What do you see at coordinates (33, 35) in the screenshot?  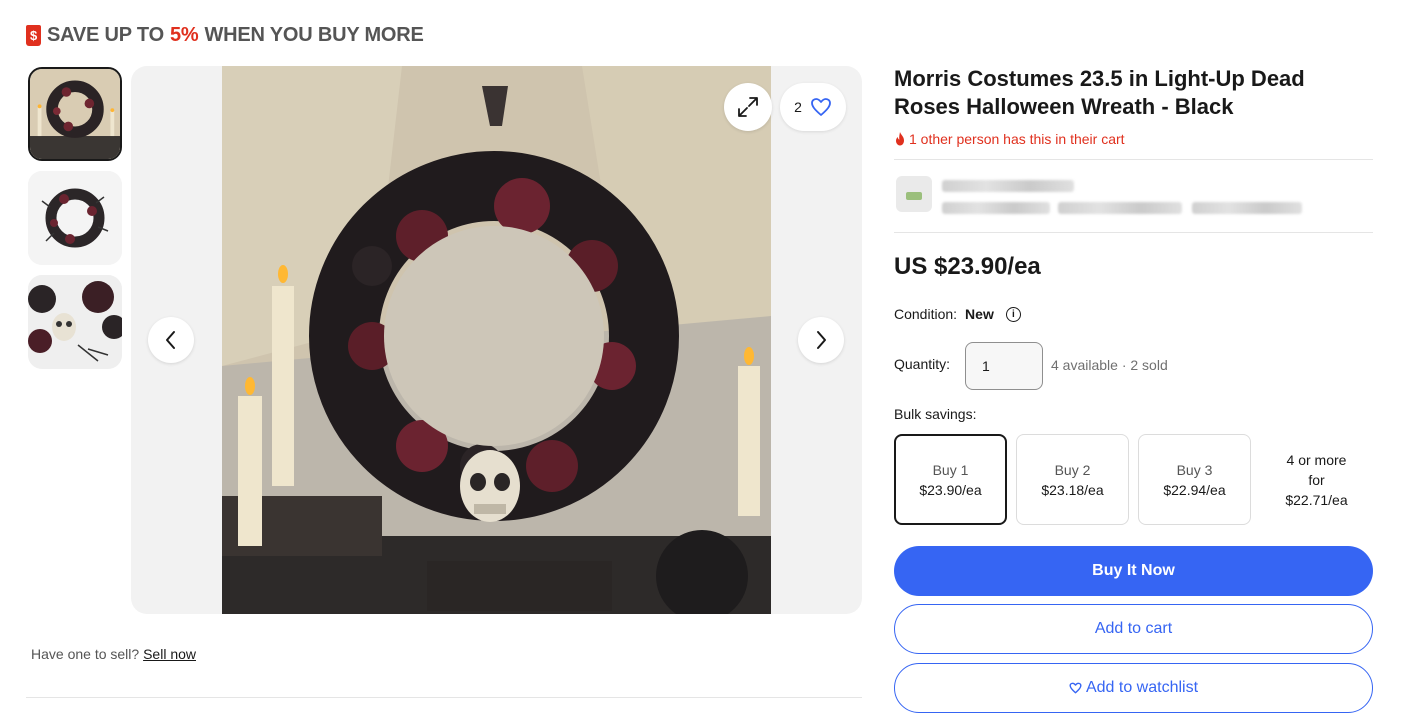 I see `price-tag-icon: $` at bounding box center [33, 35].